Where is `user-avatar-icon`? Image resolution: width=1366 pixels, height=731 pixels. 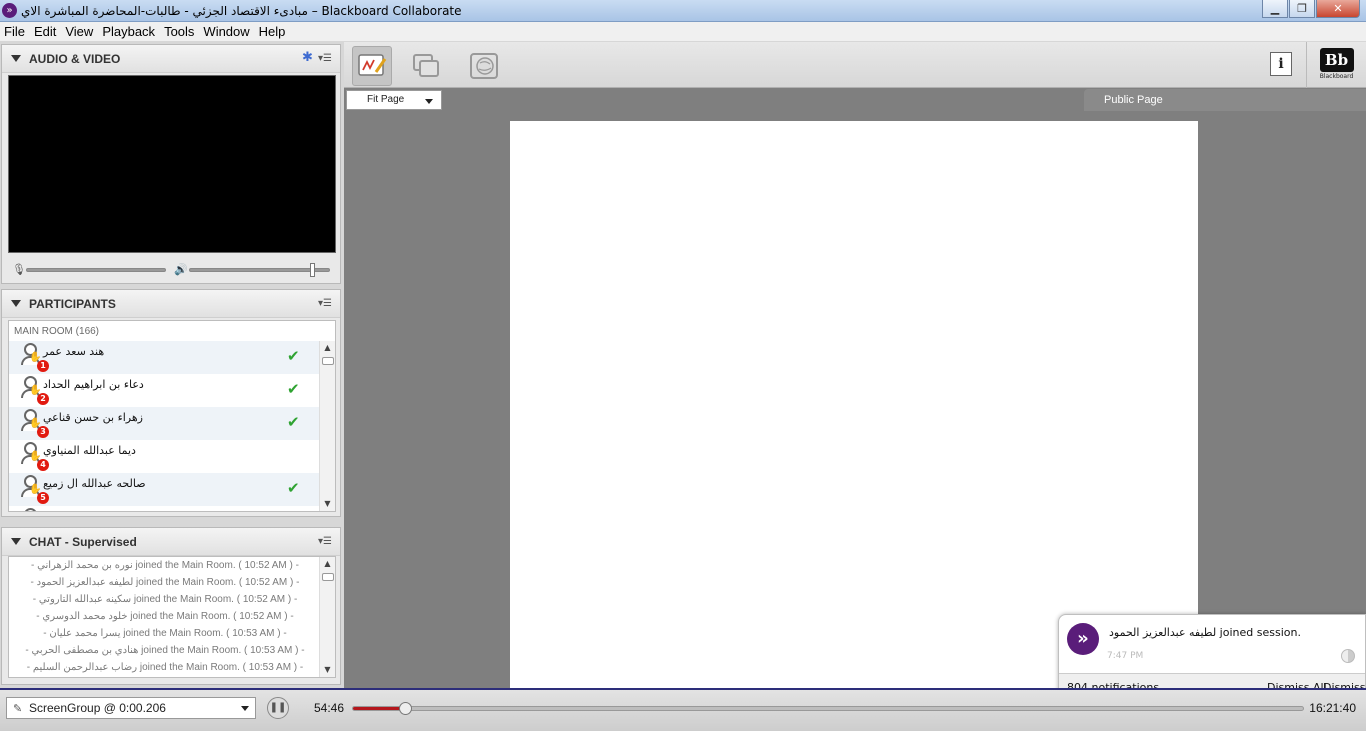 user-avatar-icon is located at coordinates (31, 509).